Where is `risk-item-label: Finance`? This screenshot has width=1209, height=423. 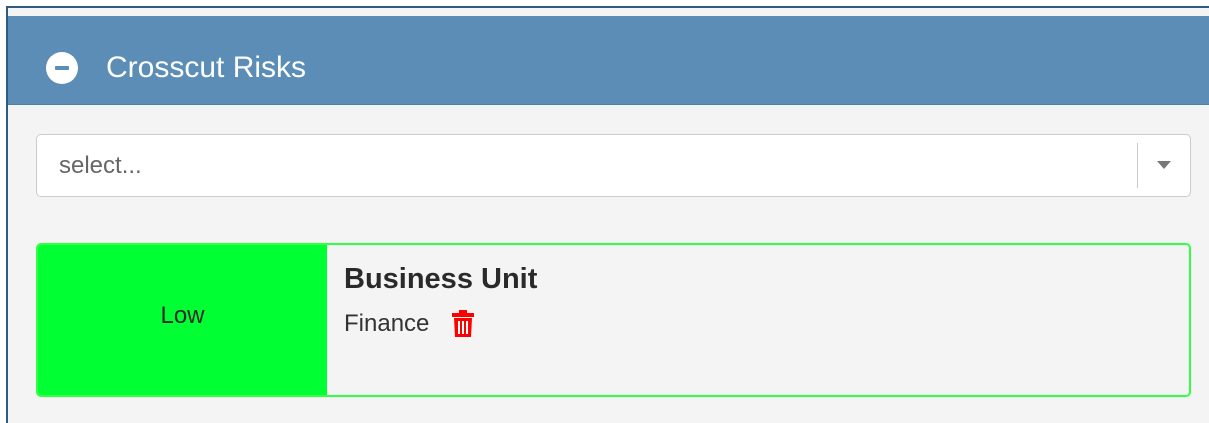
risk-item-label: Finance is located at coordinates (387, 323).